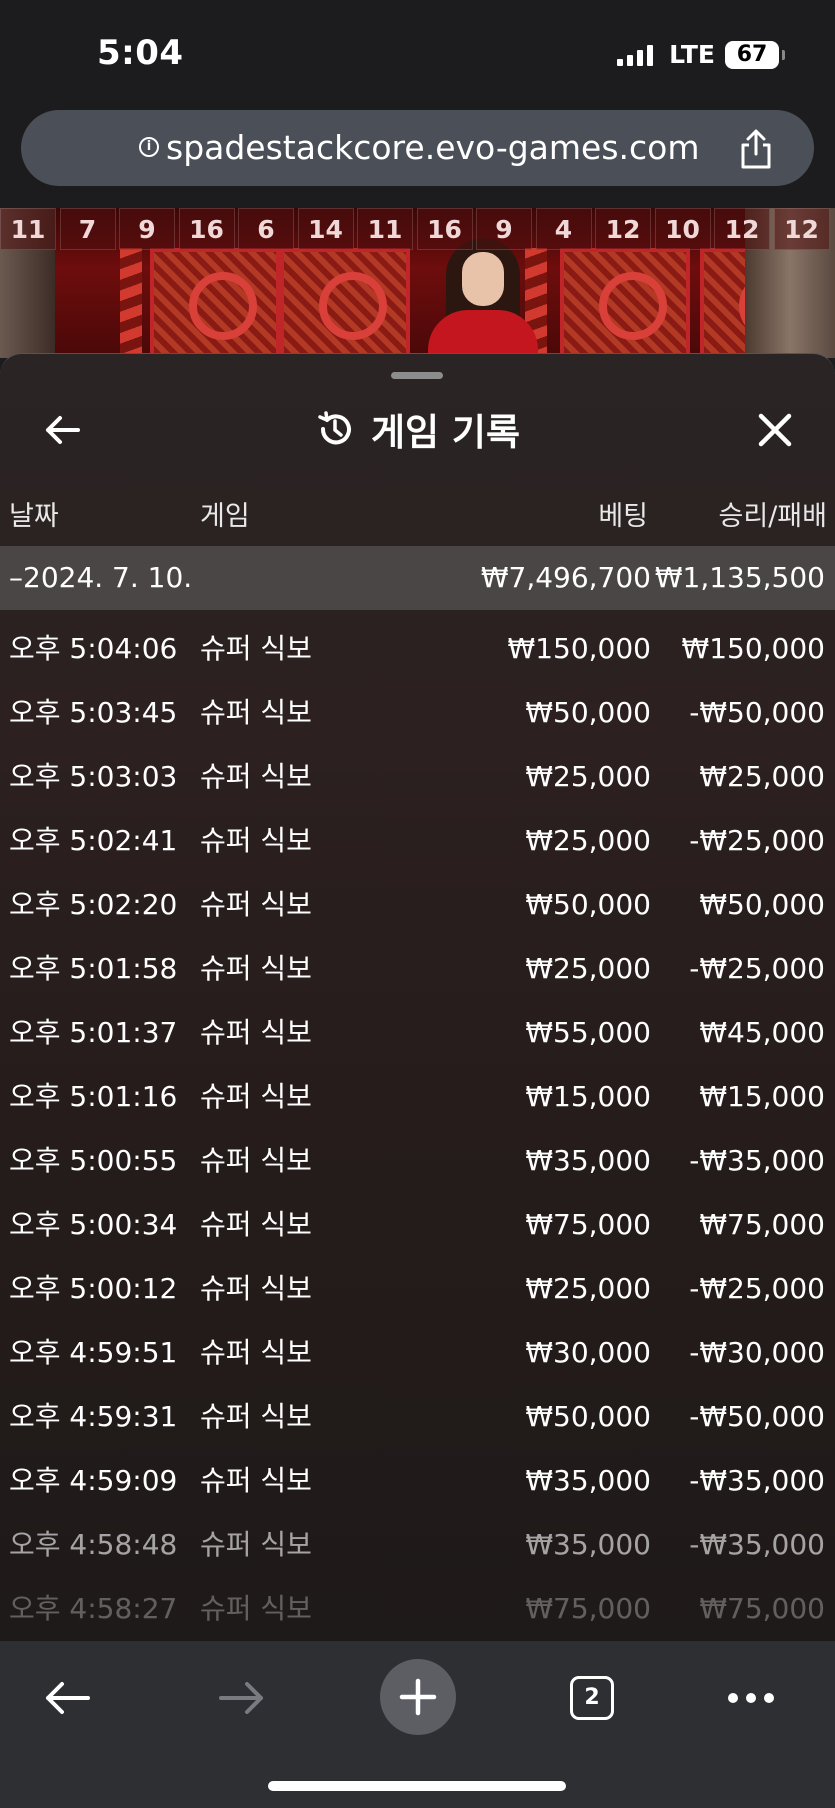 Image resolution: width=835 pixels, height=1808 pixels. I want to click on row-time: 오후 5:01:58, so click(93, 968).